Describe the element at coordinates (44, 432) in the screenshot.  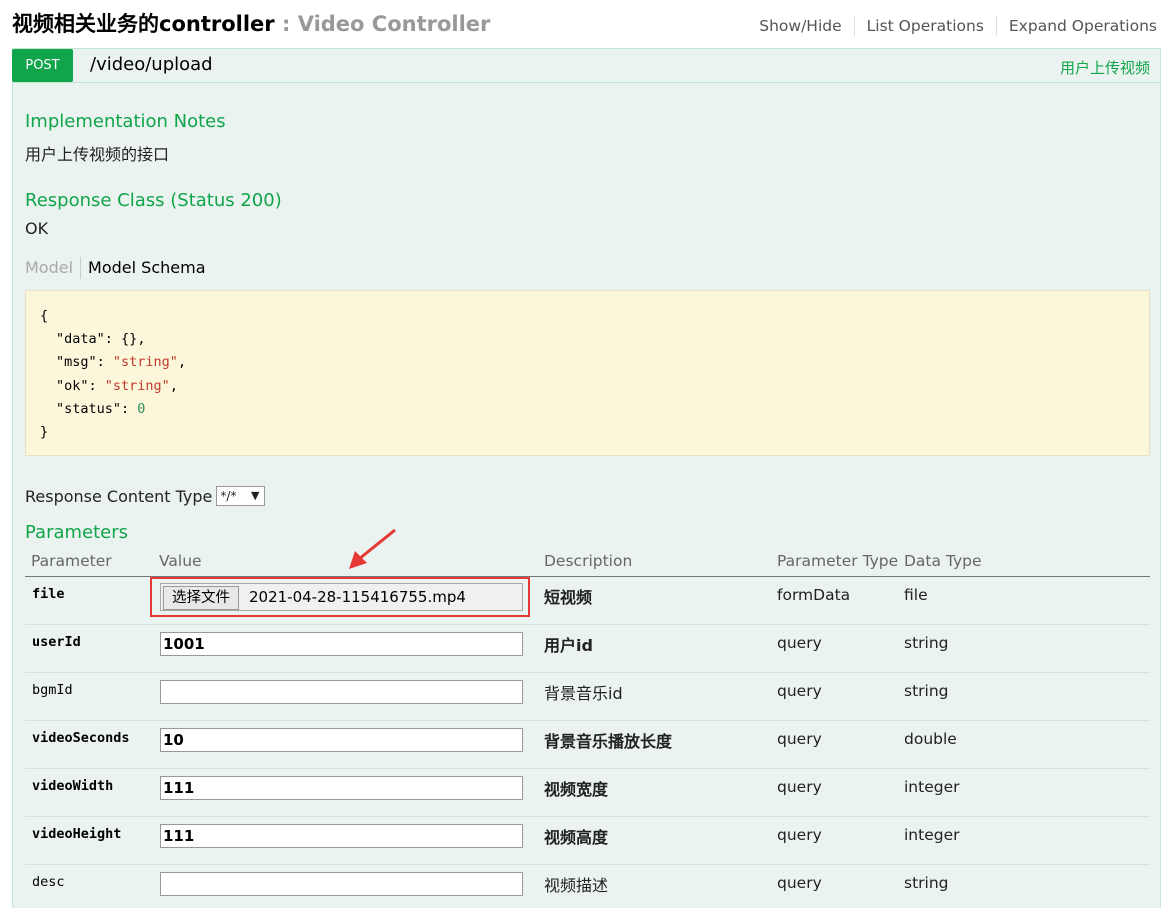
I see `schema-close-brace: }` at that location.